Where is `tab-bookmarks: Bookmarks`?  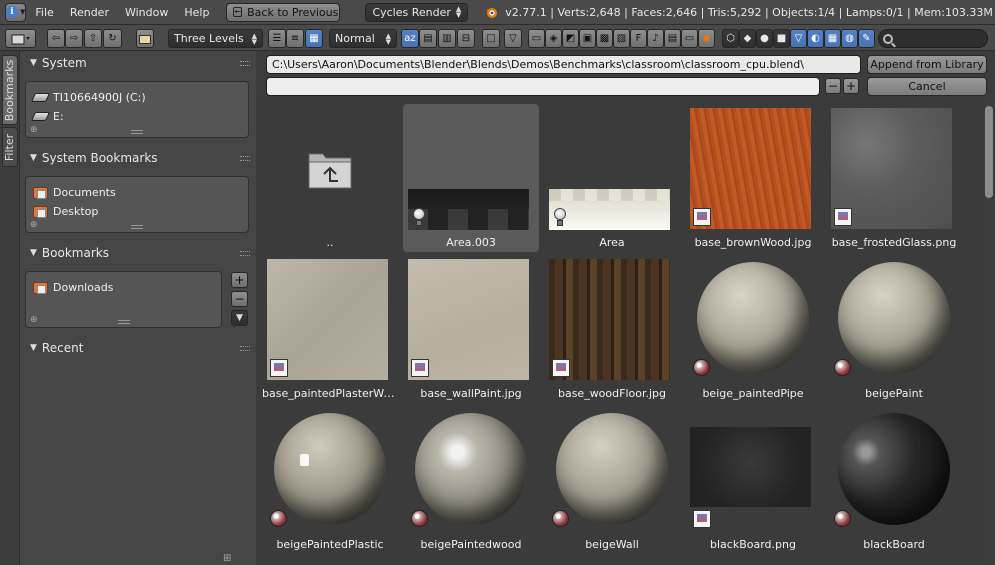 tab-bookmarks: Bookmarks is located at coordinates (10, 90).